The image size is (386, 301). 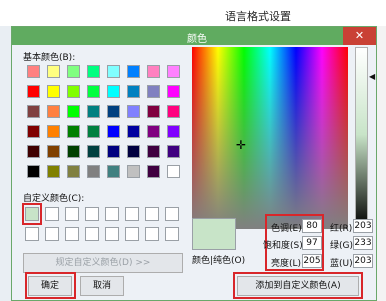 I want to click on red-label: 红(R):, so click(x=343, y=229).